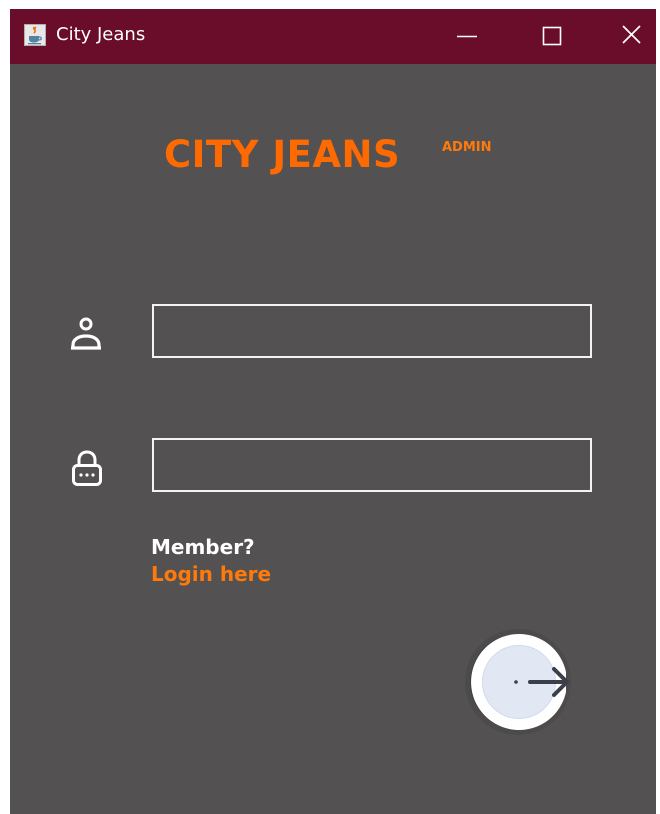 This screenshot has width=660, height=814. I want to click on title-bar: City Jeans, so click(333, 36).